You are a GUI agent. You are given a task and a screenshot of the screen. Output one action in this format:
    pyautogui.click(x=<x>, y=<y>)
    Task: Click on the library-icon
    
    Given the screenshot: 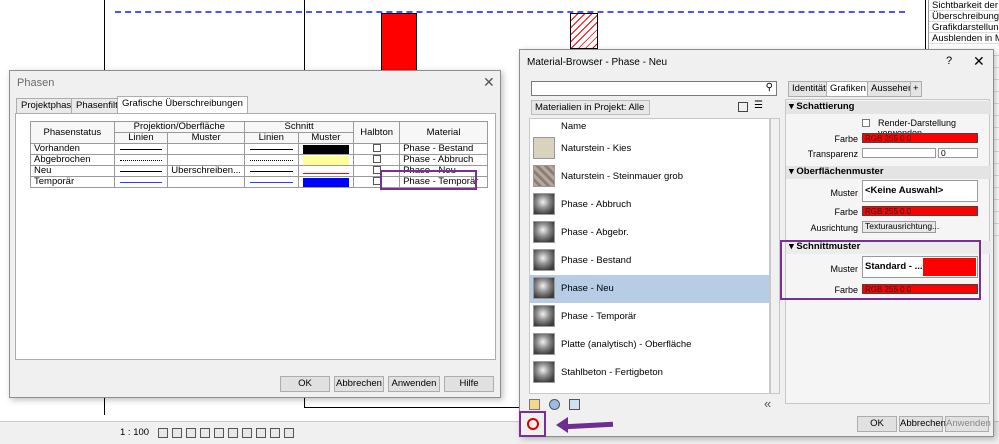 What is the action you would take?
    pyautogui.click(x=534, y=404)
    